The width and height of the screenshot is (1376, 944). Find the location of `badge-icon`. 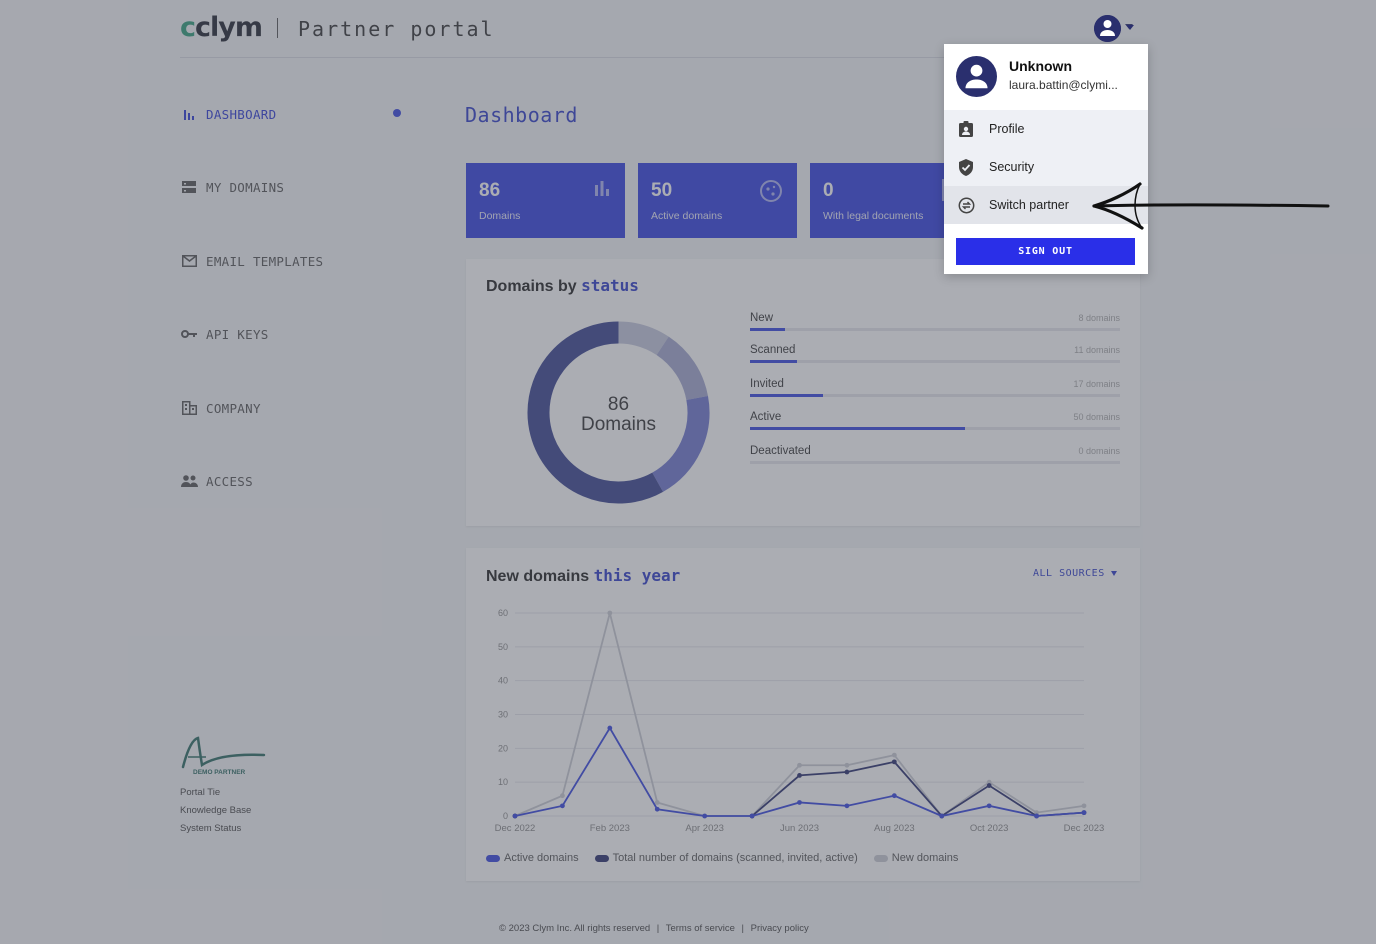

badge-icon is located at coordinates (966, 131).